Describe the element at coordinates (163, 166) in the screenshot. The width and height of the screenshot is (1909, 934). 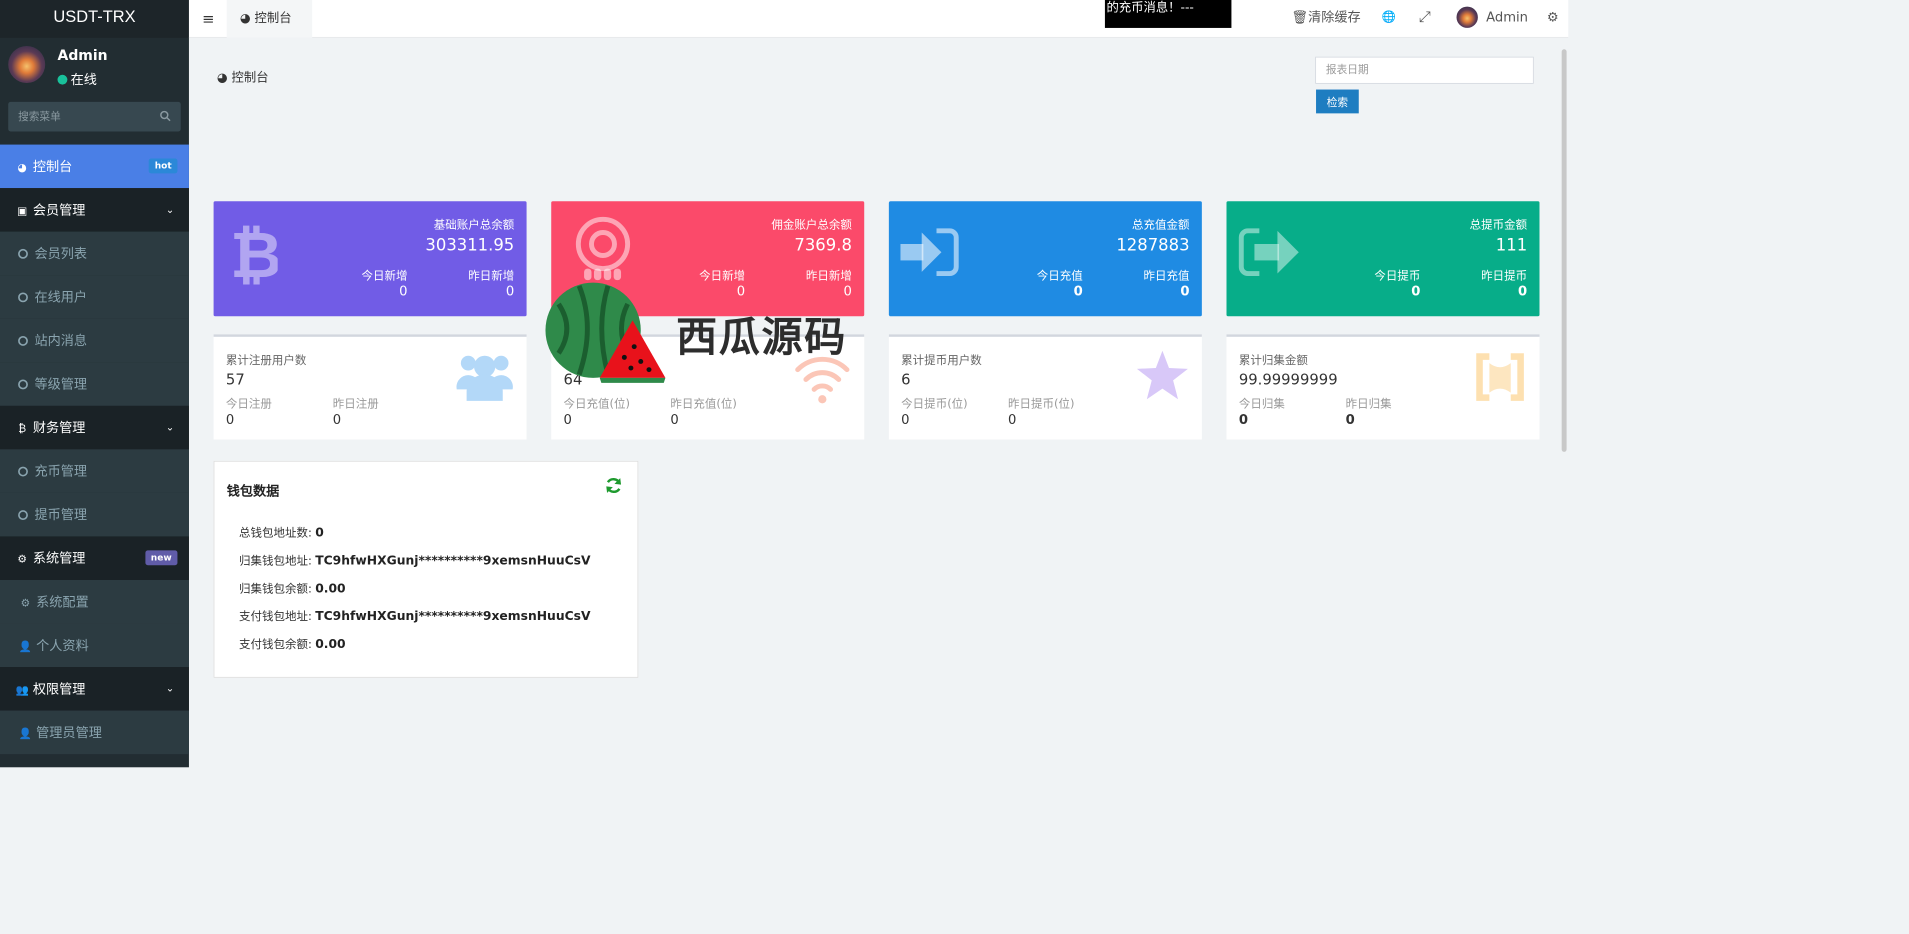
I see `hot-badge: hot` at that location.